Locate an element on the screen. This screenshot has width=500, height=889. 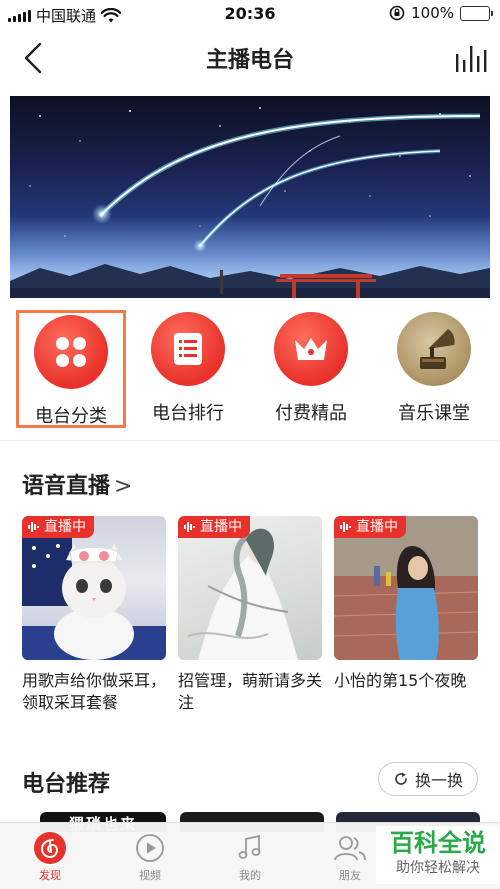
live-card-title: 小怡的第15个夜晚 is located at coordinates (400, 680).